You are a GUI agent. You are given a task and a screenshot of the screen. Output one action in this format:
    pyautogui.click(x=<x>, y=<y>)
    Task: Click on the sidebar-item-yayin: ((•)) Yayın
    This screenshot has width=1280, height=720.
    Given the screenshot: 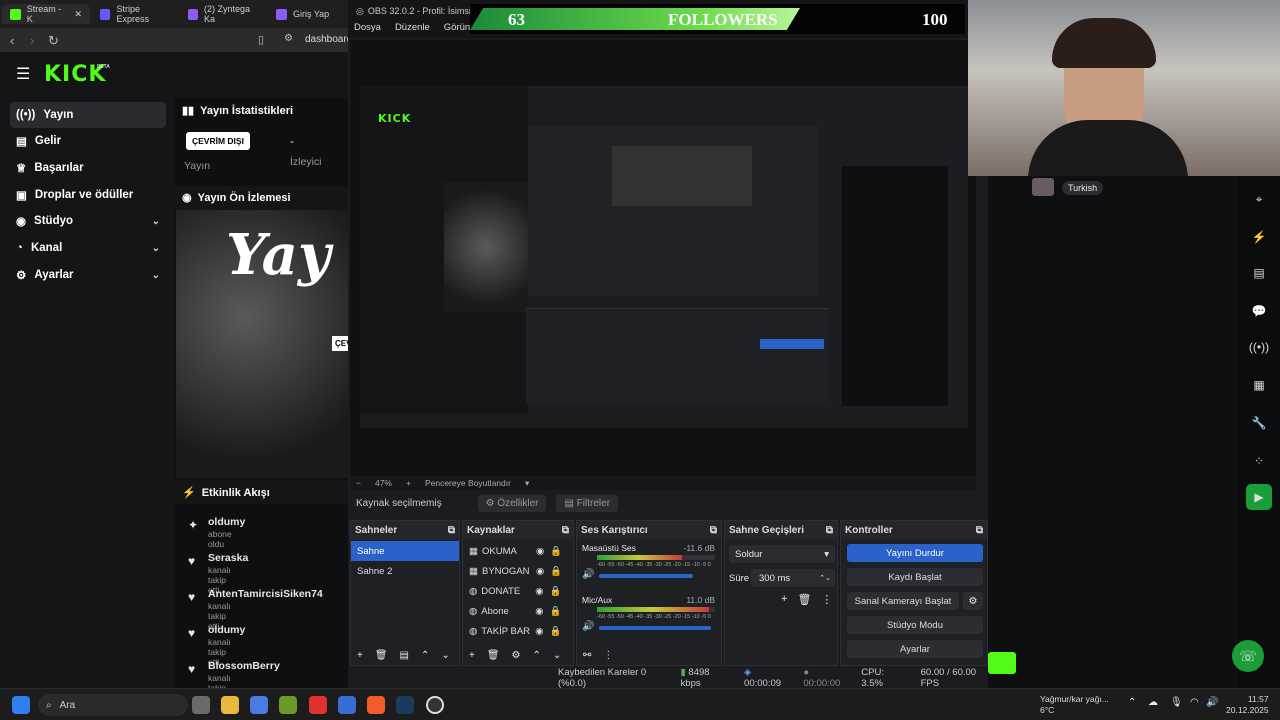 What is the action you would take?
    pyautogui.click(x=88, y=115)
    